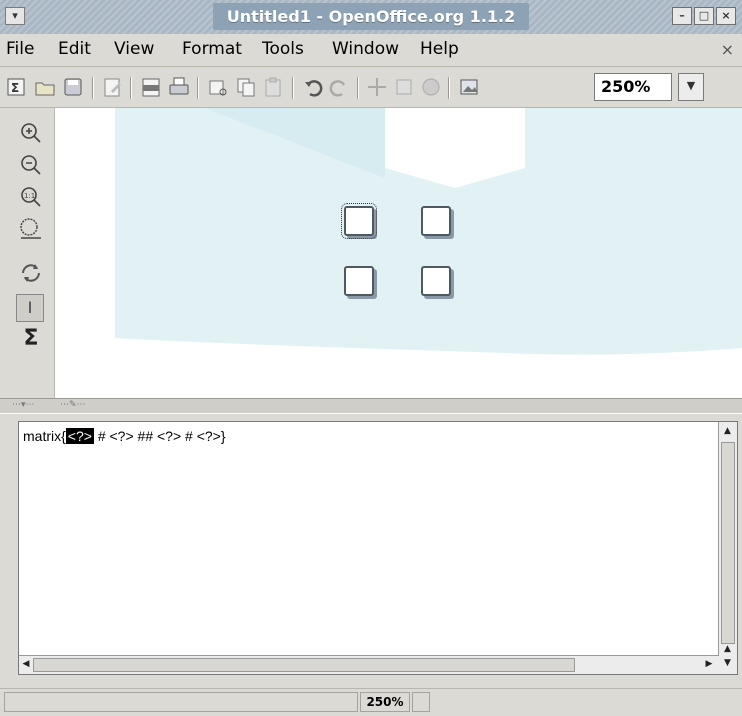 This screenshot has height=716, width=742. Describe the element at coordinates (27, 253) in the screenshot. I see `formula-tools-bar: 1:1 I Σ` at that location.